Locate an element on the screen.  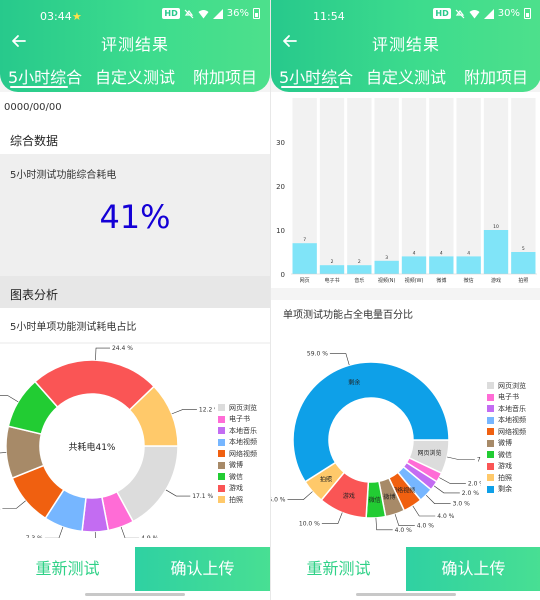
legend-label: 拍照 is located at coordinates (236, 499).